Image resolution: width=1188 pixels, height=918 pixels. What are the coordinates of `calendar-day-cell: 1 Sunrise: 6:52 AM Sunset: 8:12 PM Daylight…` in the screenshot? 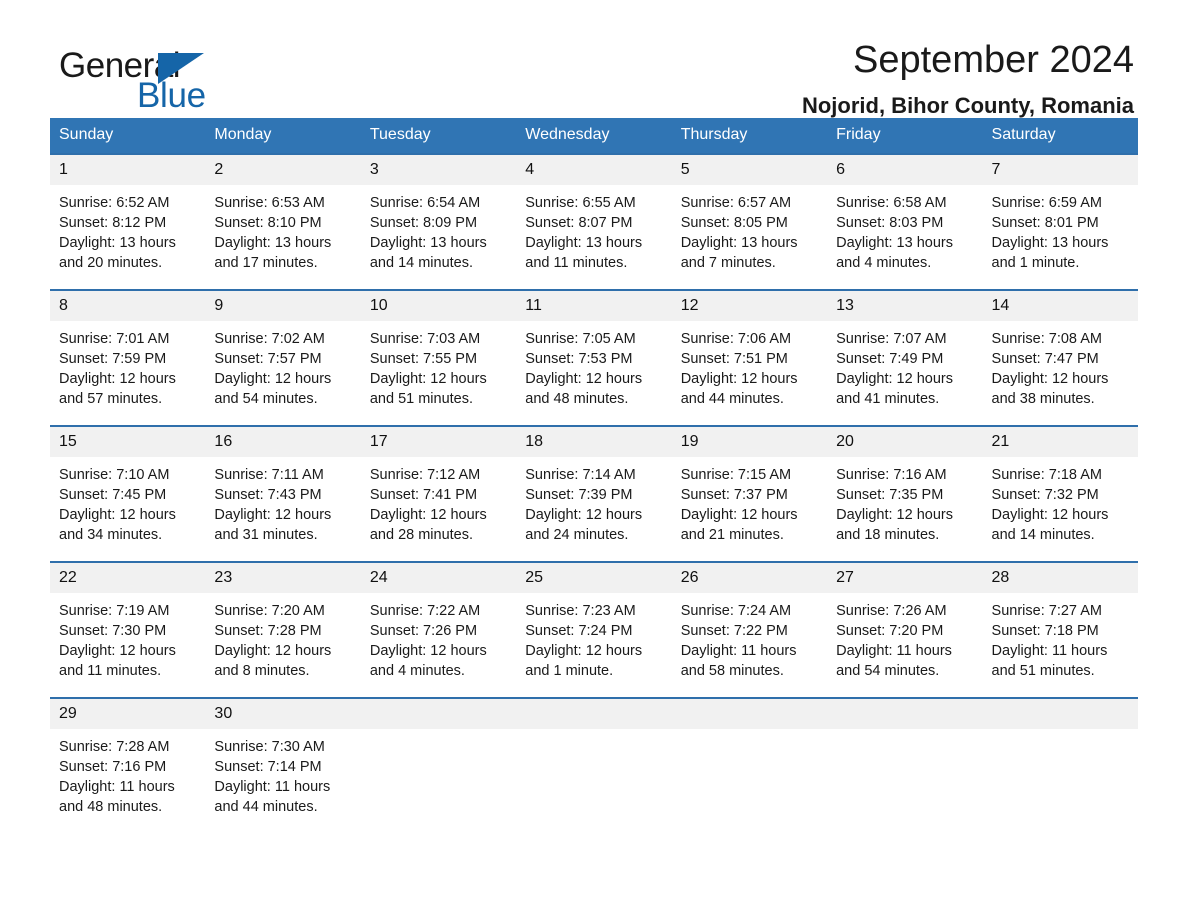 It's located at (128, 221).